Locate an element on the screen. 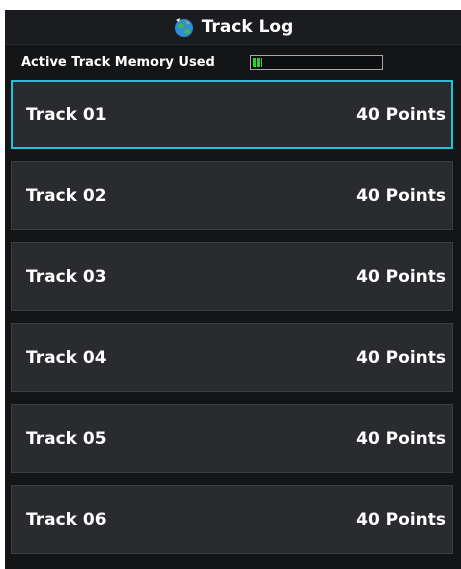 This screenshot has width=461, height=569. track-name: Track 06 is located at coordinates (66, 519).